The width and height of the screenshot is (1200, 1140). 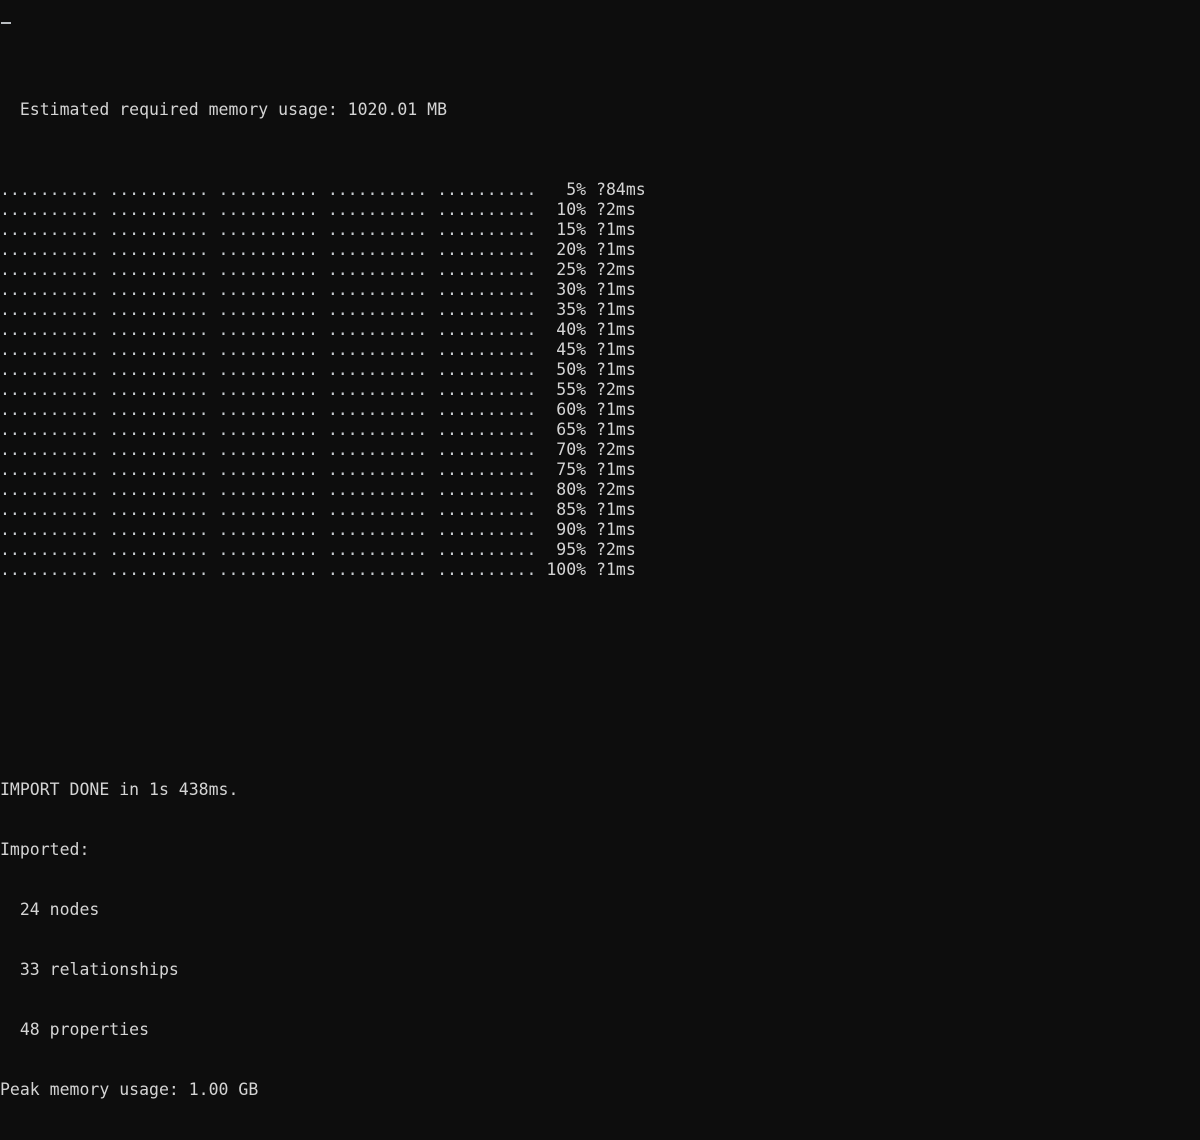 What do you see at coordinates (561, 529) in the screenshot?
I see `progress-percent: 90%` at bounding box center [561, 529].